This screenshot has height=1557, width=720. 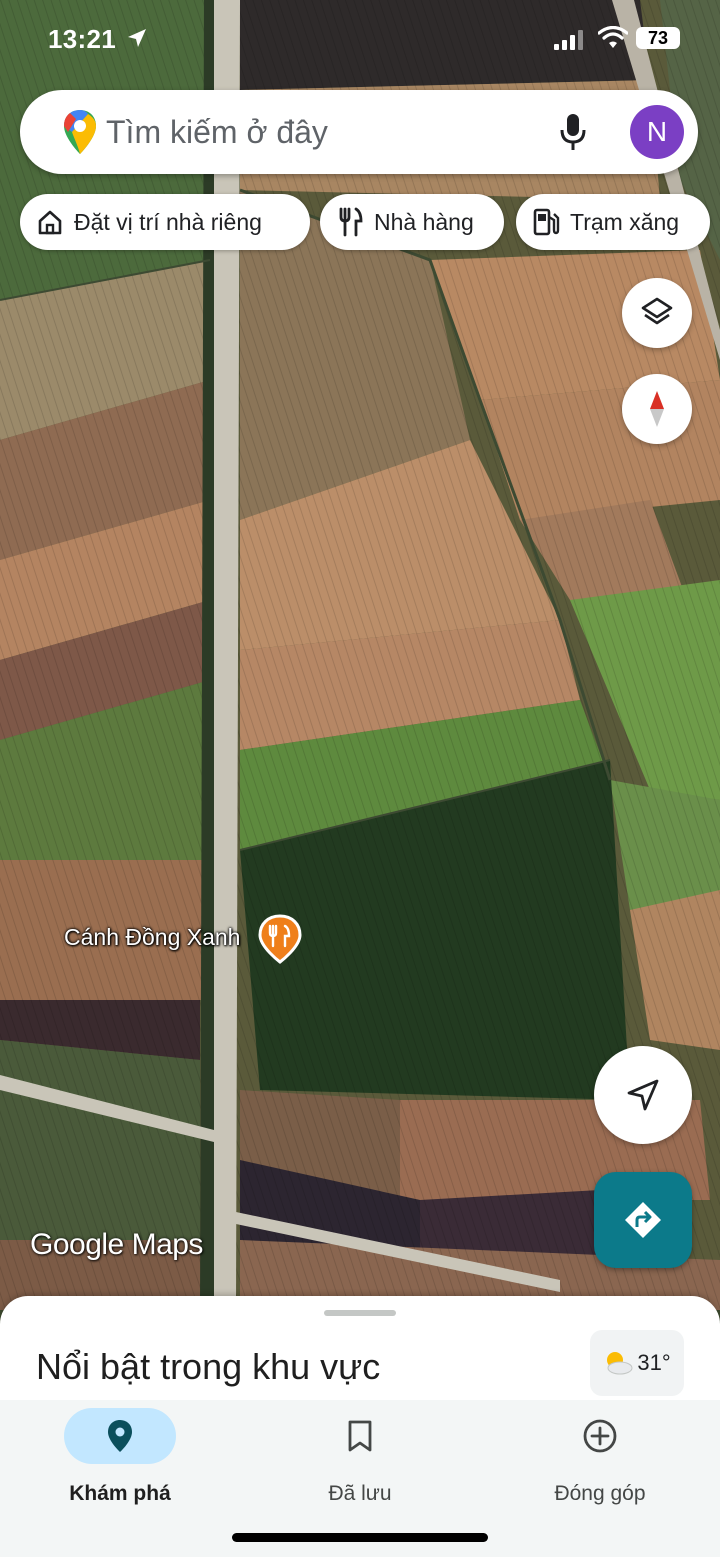 I want to click on nav-label: Đã lưu, so click(x=360, y=1493).